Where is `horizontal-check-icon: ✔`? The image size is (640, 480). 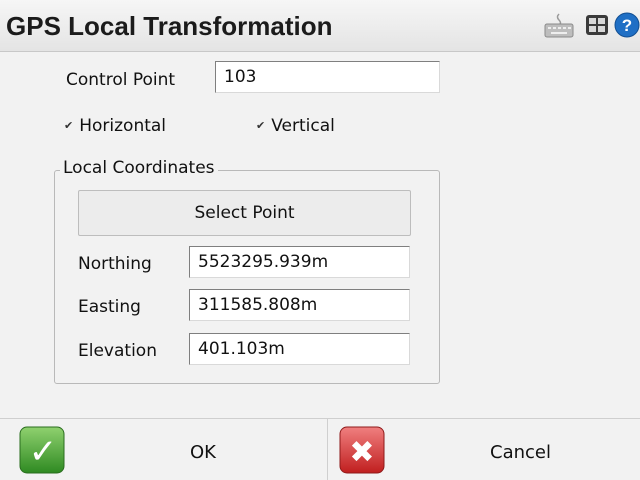
horizontal-check-icon: ✔ is located at coordinates (69, 125).